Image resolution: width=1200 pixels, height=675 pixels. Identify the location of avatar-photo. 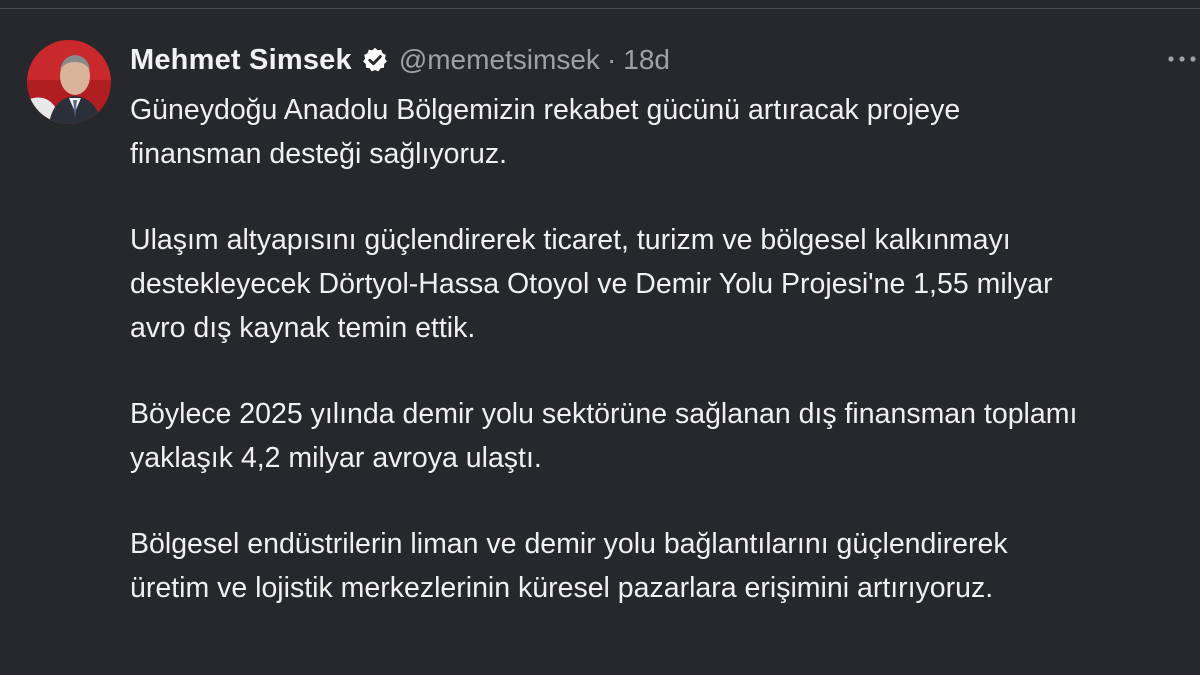
(69, 82).